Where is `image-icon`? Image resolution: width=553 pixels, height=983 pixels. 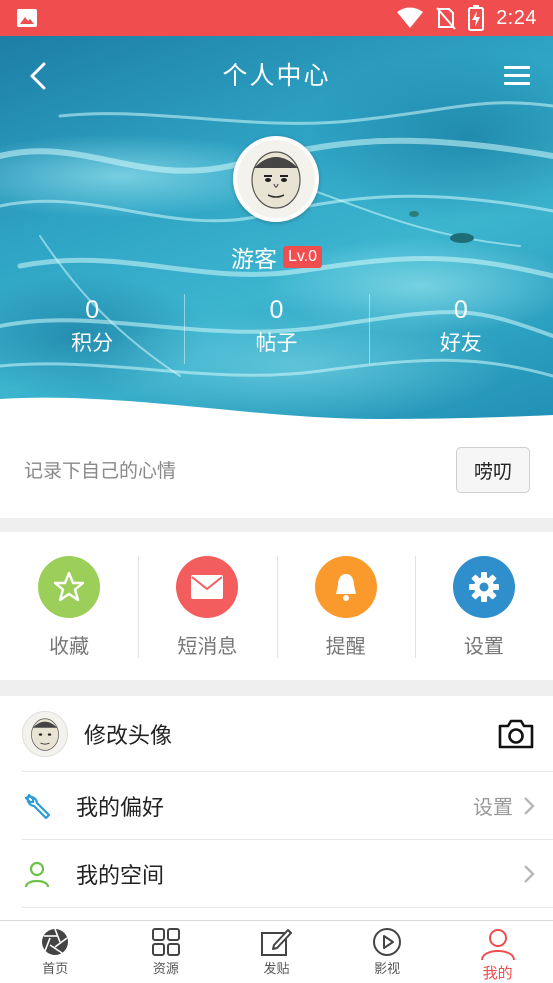 image-icon is located at coordinates (27, 18).